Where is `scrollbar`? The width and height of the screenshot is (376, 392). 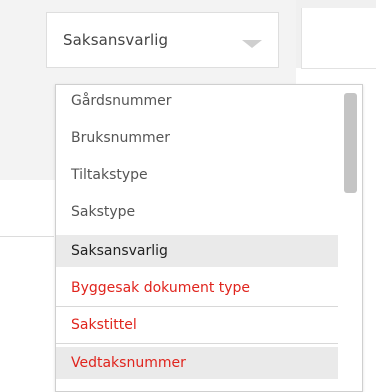
scrollbar is located at coordinates (351, 239).